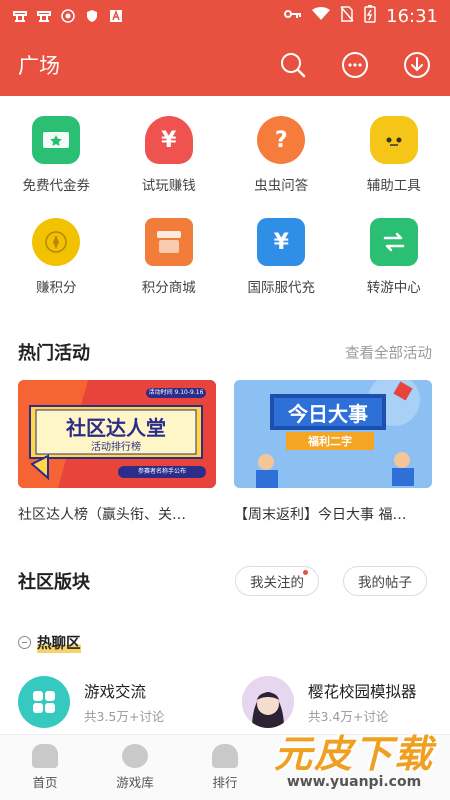  I want to click on feature-trial-earn: ¥ 试玩赚钱, so click(169, 155).